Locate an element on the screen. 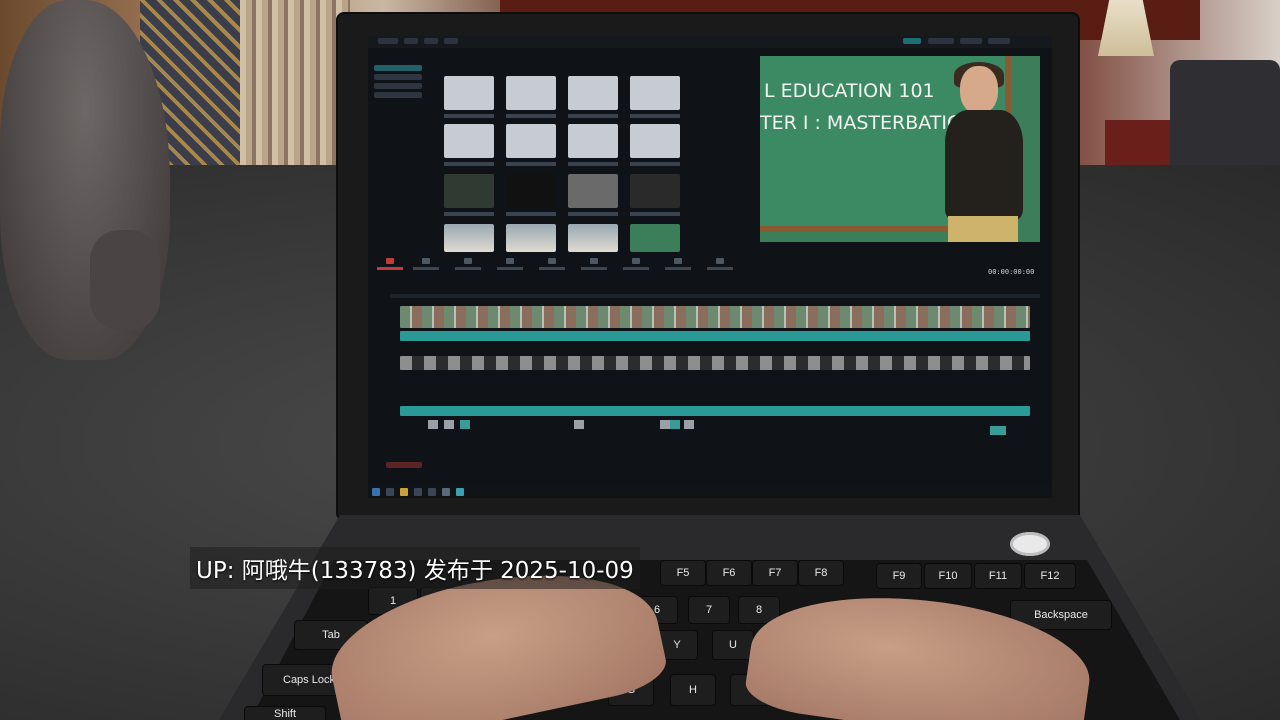 The width and height of the screenshot is (1280, 720). timeline-ruler is located at coordinates (715, 296).